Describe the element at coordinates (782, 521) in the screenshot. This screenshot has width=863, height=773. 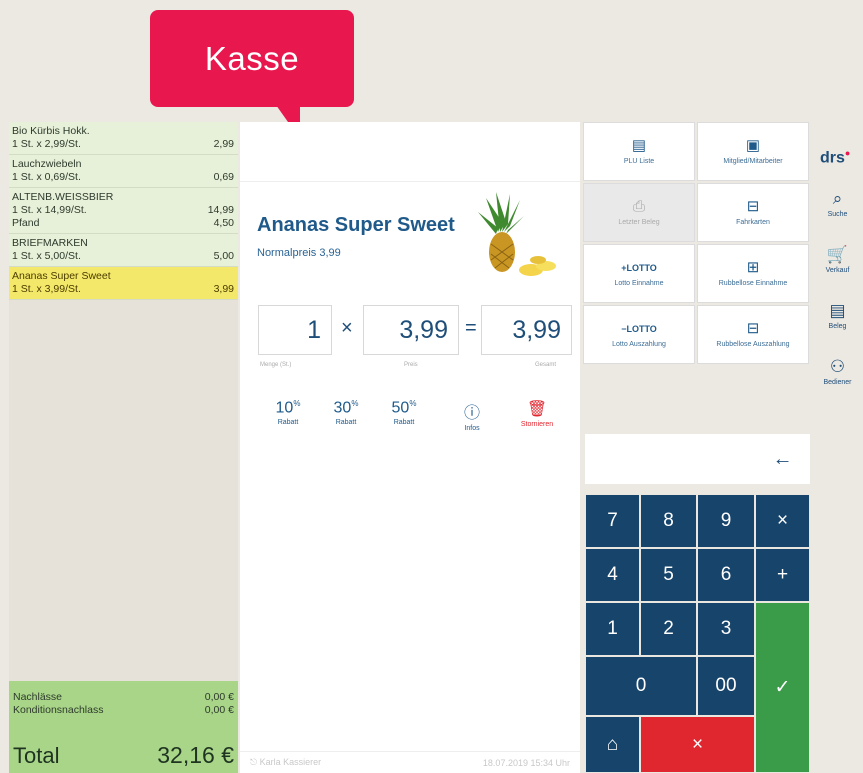
I see `multiply-key: ×` at that location.